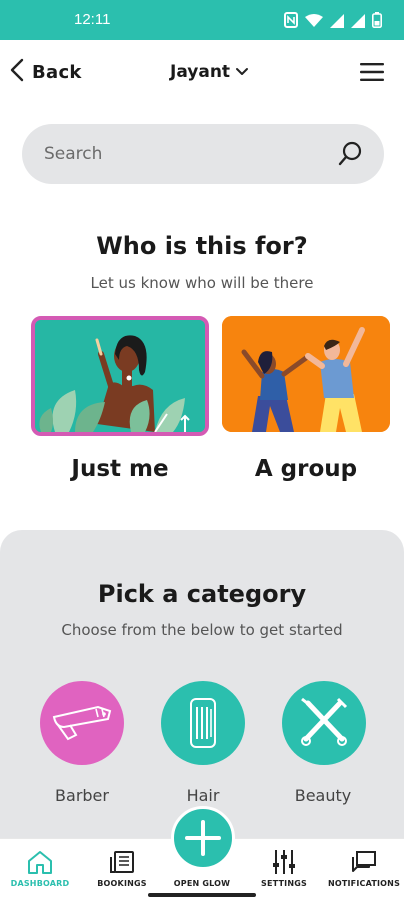 Image resolution: width=404 pixels, height=900 pixels. What do you see at coordinates (92, 19) in the screenshot?
I see `status-time: 12:11` at bounding box center [92, 19].